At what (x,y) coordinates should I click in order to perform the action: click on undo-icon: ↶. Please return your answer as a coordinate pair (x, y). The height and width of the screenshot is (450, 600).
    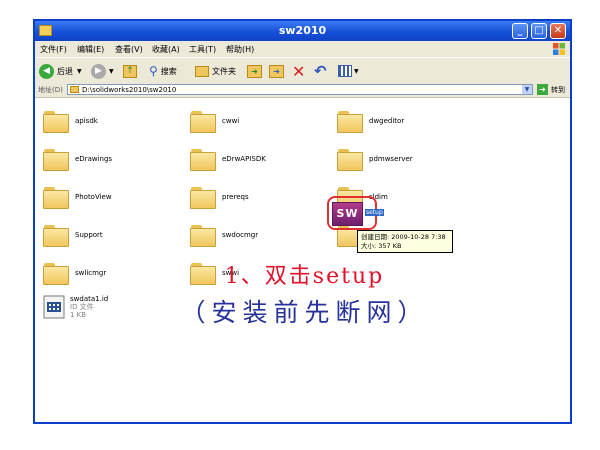
    Looking at the image, I should click on (320, 71).